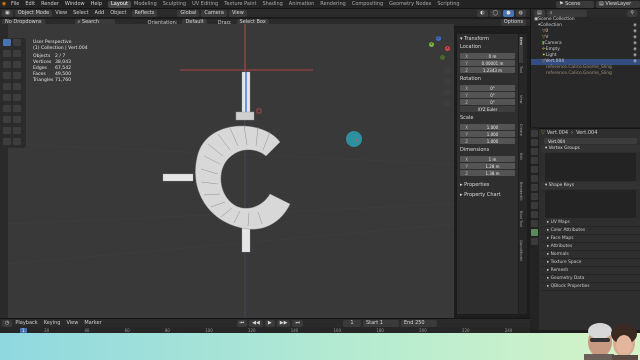 This screenshot has height=360, width=640. What do you see at coordinates (7, 75) in the screenshot?
I see `tool-annotate` at bounding box center [7, 75].